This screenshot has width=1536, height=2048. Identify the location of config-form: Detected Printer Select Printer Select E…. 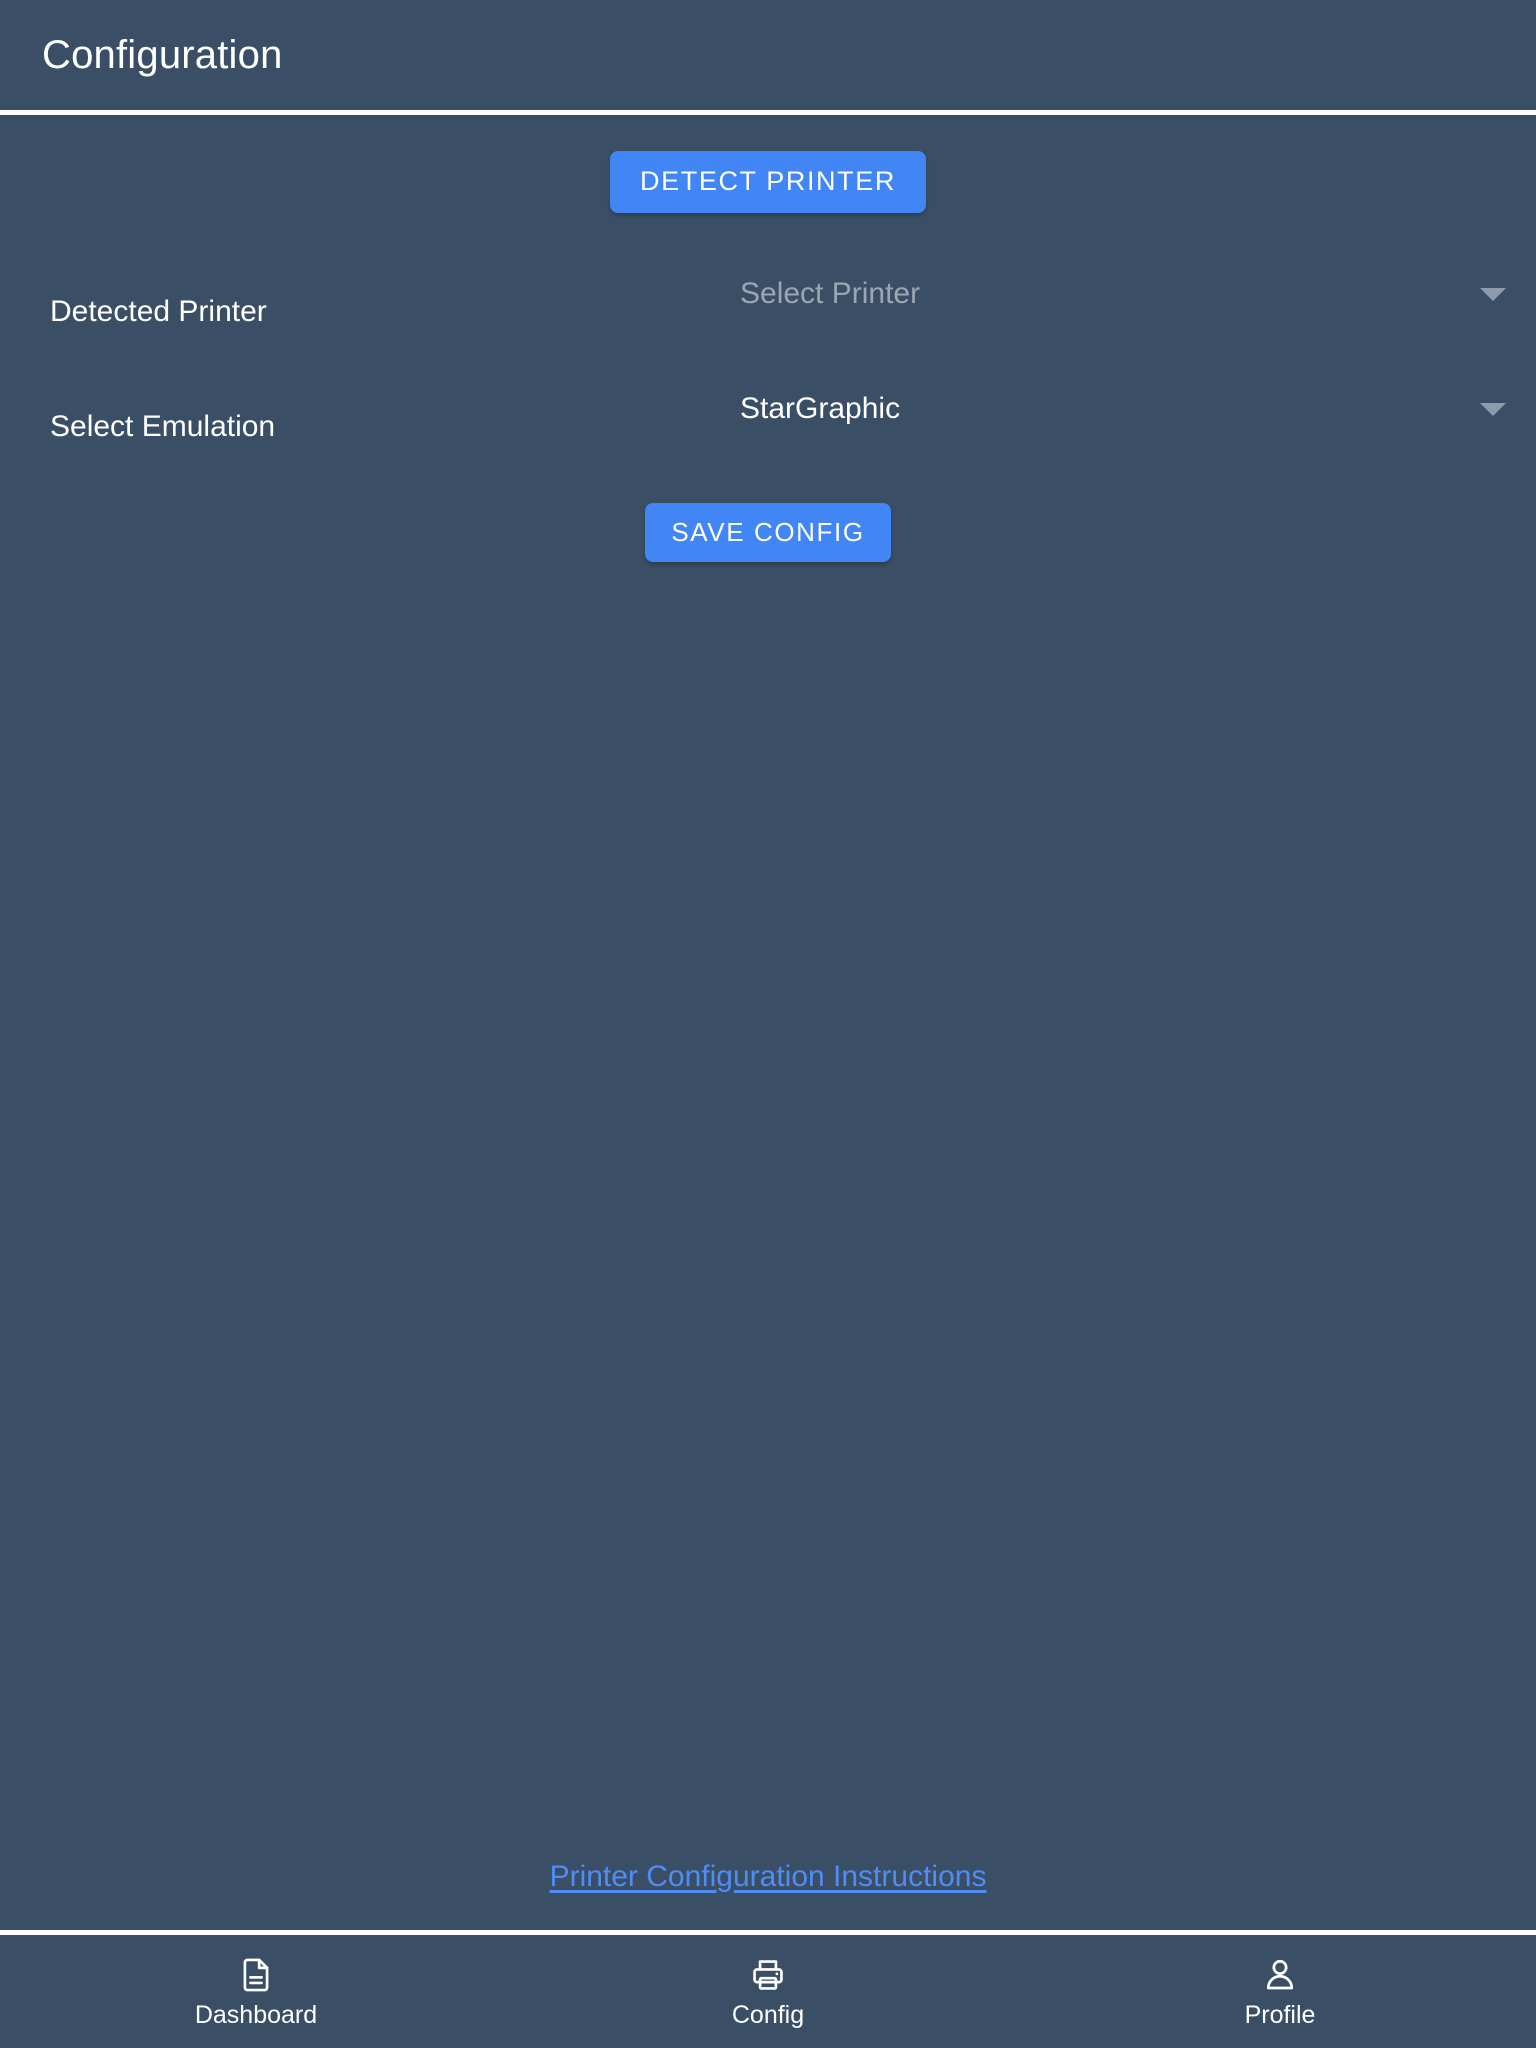
(768, 366).